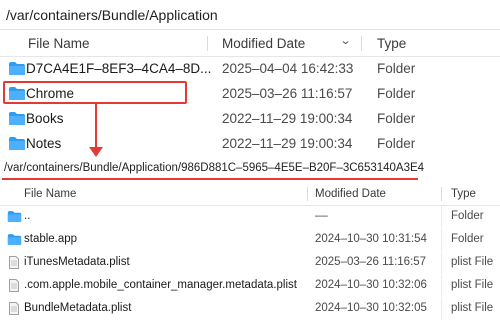 The height and width of the screenshot is (320, 500). Describe the element at coordinates (288, 68) in the screenshot. I see `modified-date: 2025–04–04 16:42:33` at that location.